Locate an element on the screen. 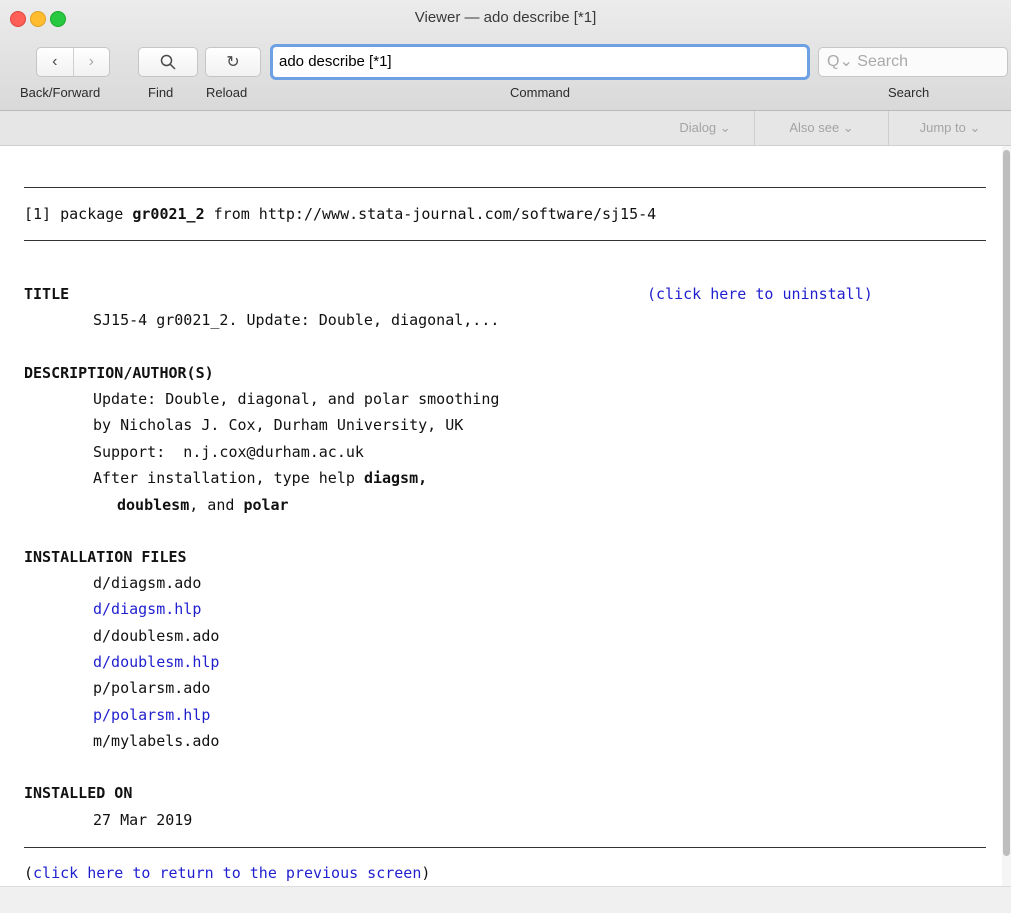 This screenshot has width=1011, height=913. magnifier-icon is located at coordinates (168, 62).